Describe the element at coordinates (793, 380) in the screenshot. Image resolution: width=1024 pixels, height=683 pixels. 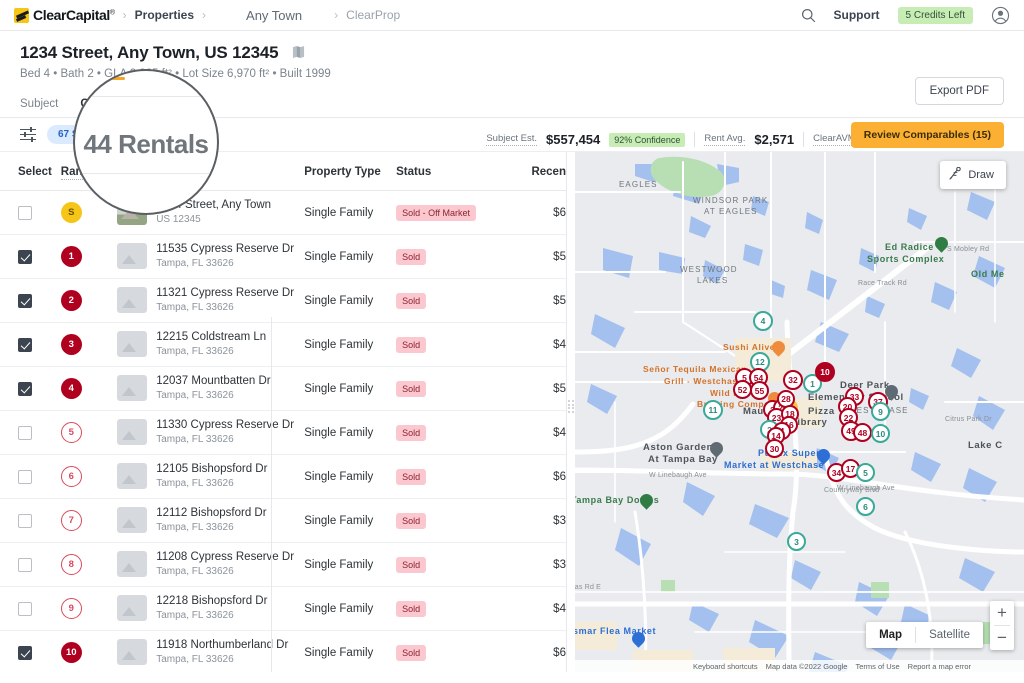
I see `map-comp-marker: 32` at that location.